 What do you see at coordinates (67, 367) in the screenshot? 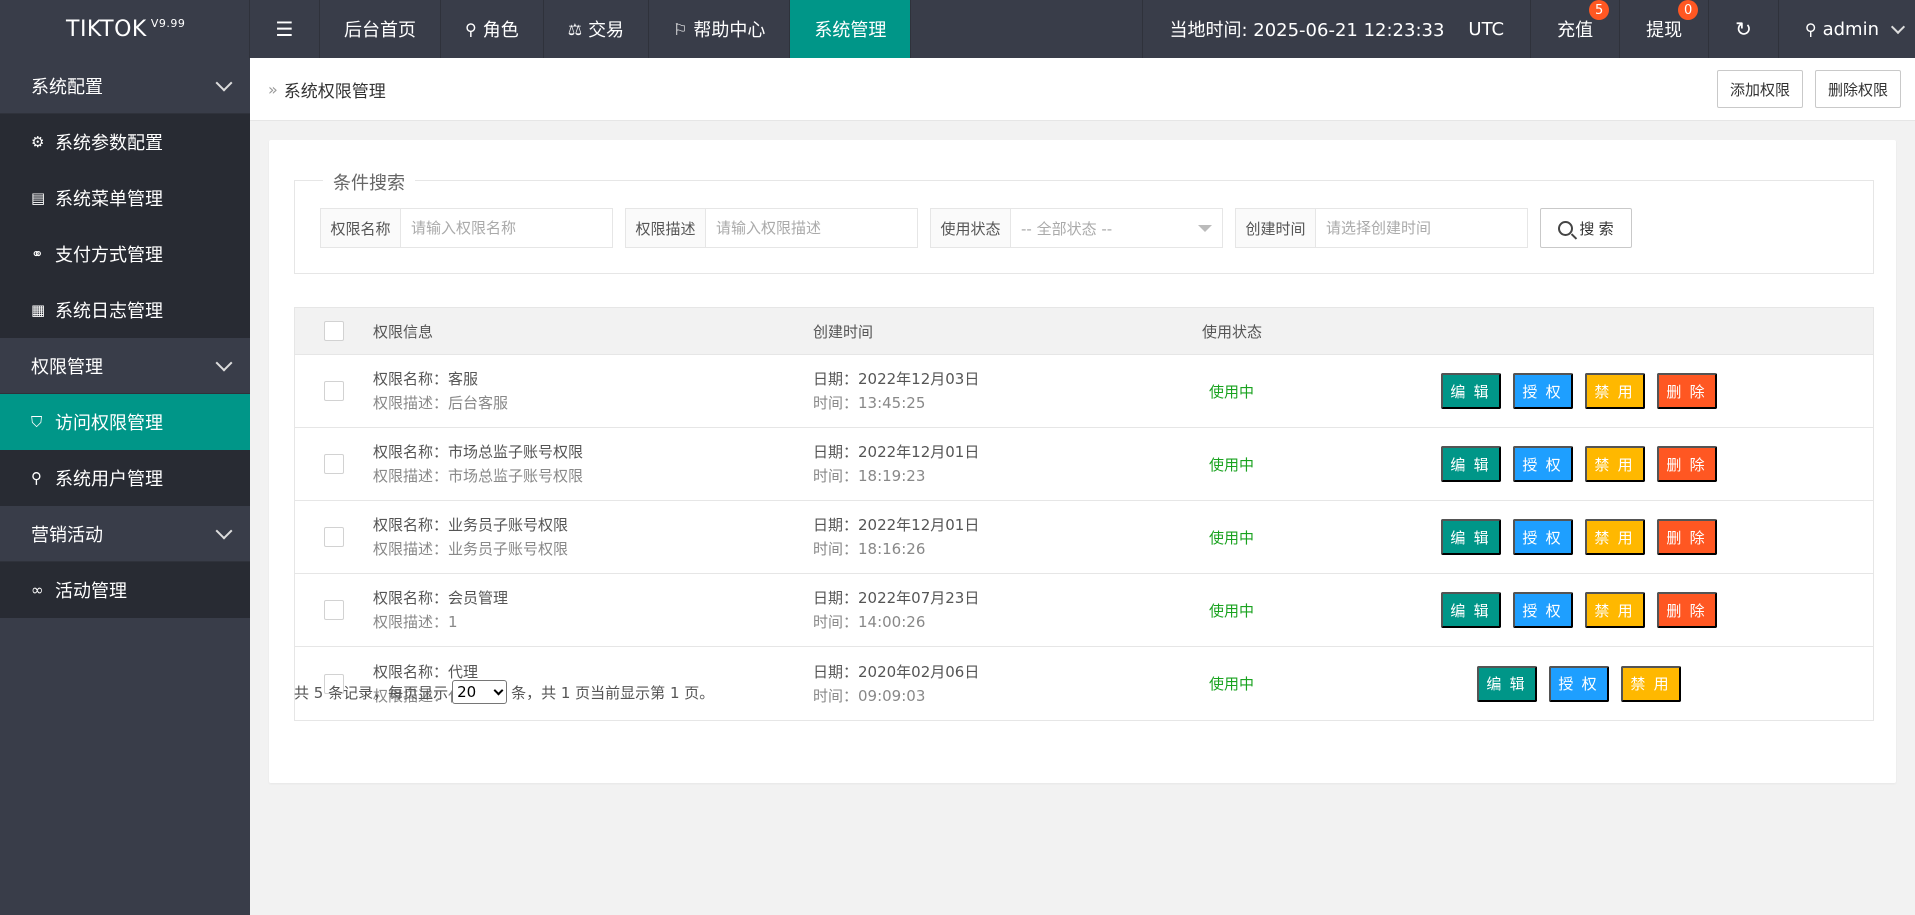
I see `sidebar-group-label: 权限管理` at bounding box center [67, 367].